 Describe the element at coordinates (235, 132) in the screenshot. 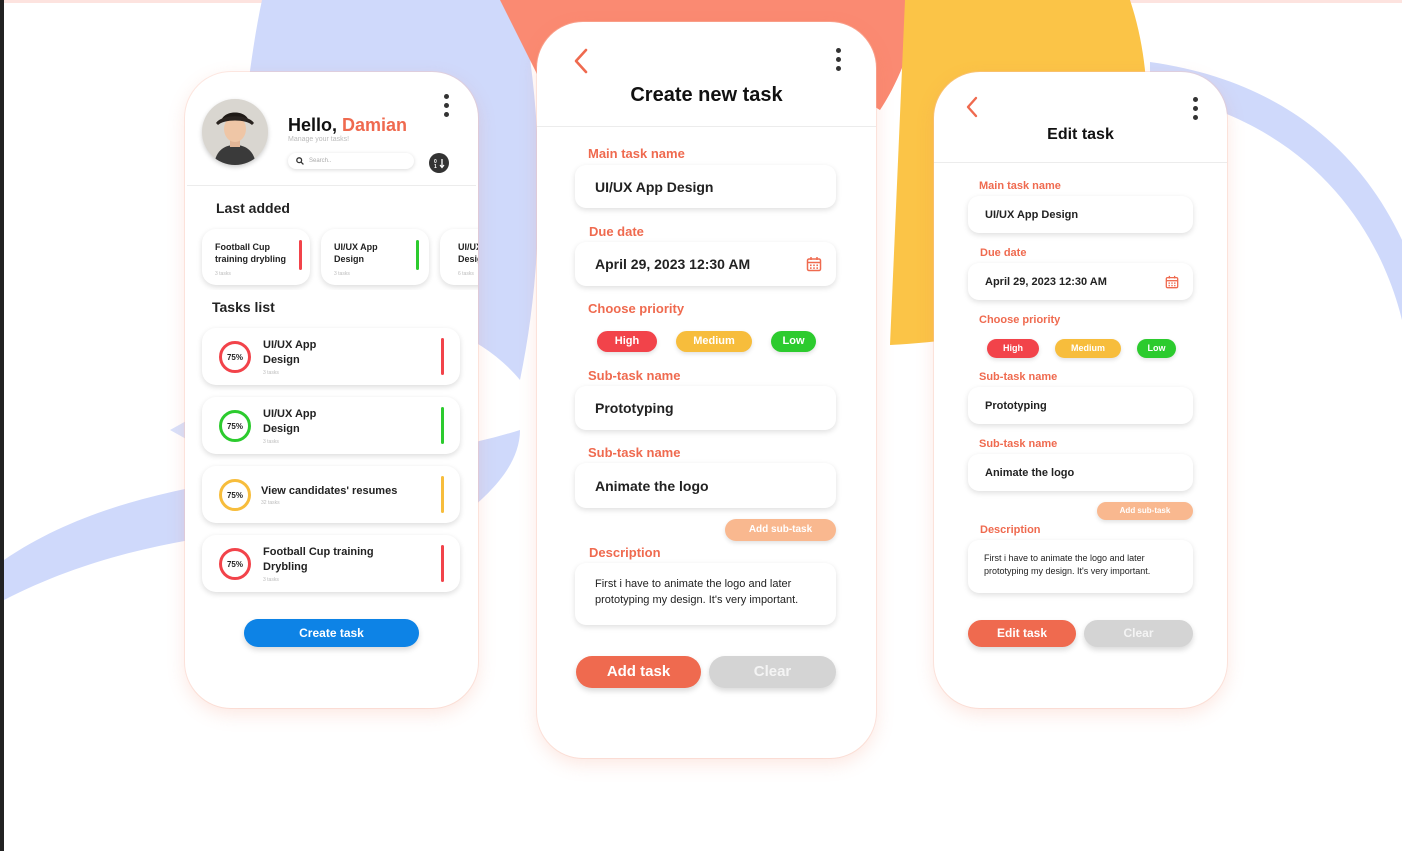

I see `avatar` at that location.